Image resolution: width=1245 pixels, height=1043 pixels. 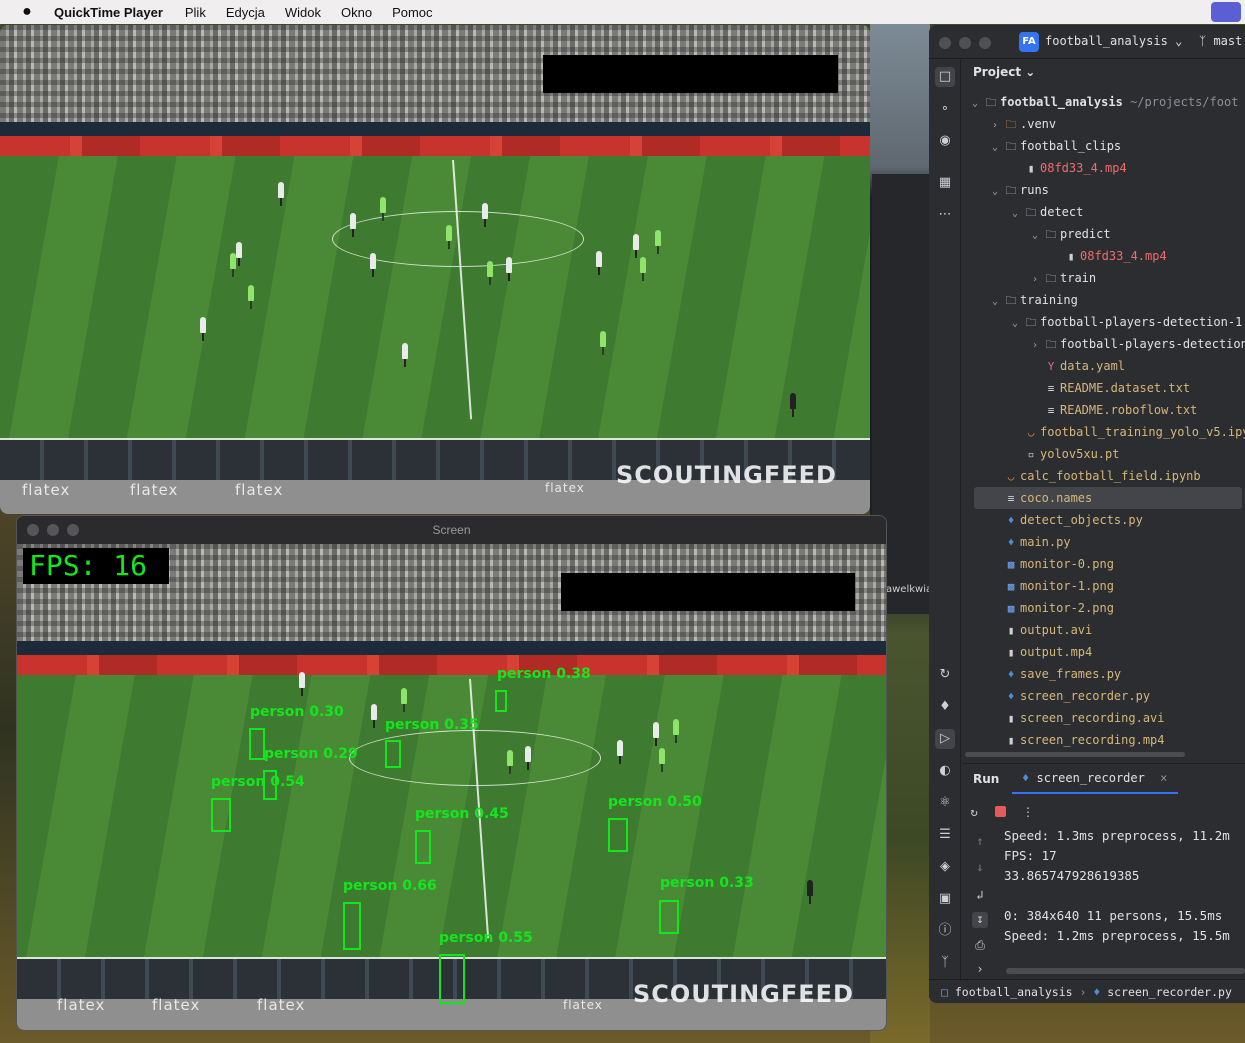 What do you see at coordinates (1220, 41) in the screenshot?
I see `branch-switcher: ᛉ mast` at bounding box center [1220, 41].